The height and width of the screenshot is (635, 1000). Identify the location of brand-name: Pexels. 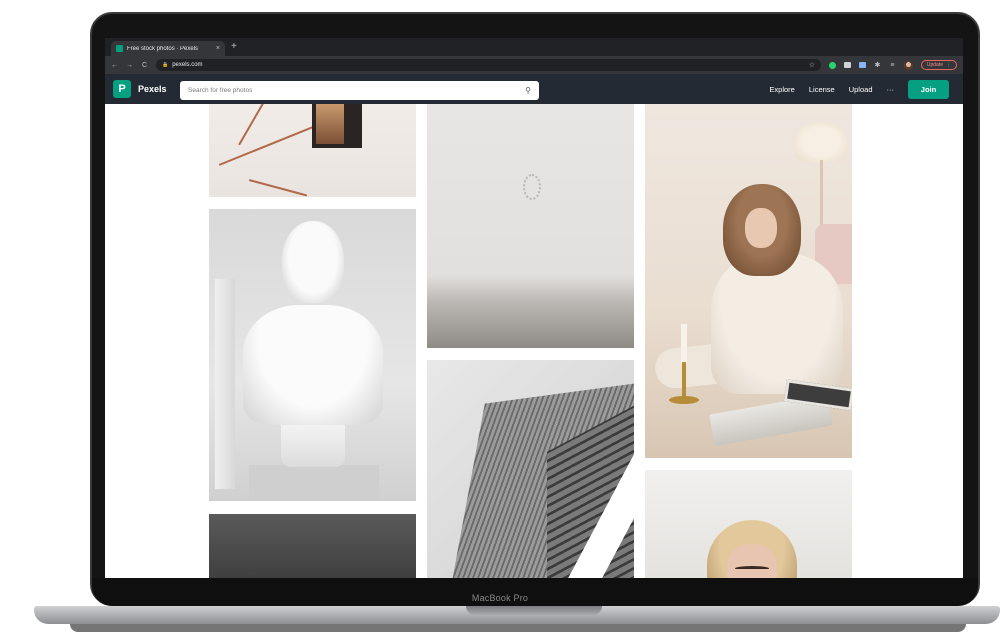
(152, 89).